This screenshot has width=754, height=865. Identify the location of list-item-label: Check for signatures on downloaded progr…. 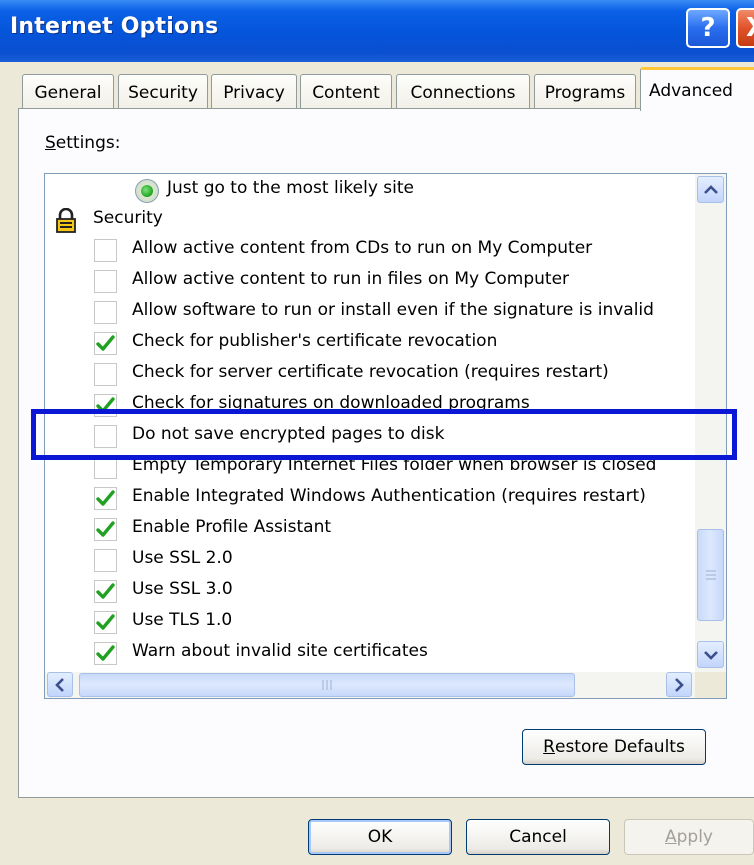
(331, 403).